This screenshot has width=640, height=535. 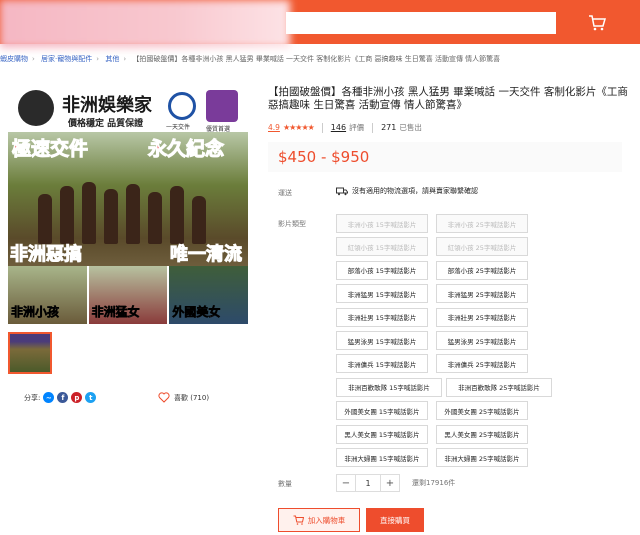 What do you see at coordinates (106, 124) in the screenshot?
I see `image-subtitle: 價格穩定 品質保證` at bounding box center [106, 124].